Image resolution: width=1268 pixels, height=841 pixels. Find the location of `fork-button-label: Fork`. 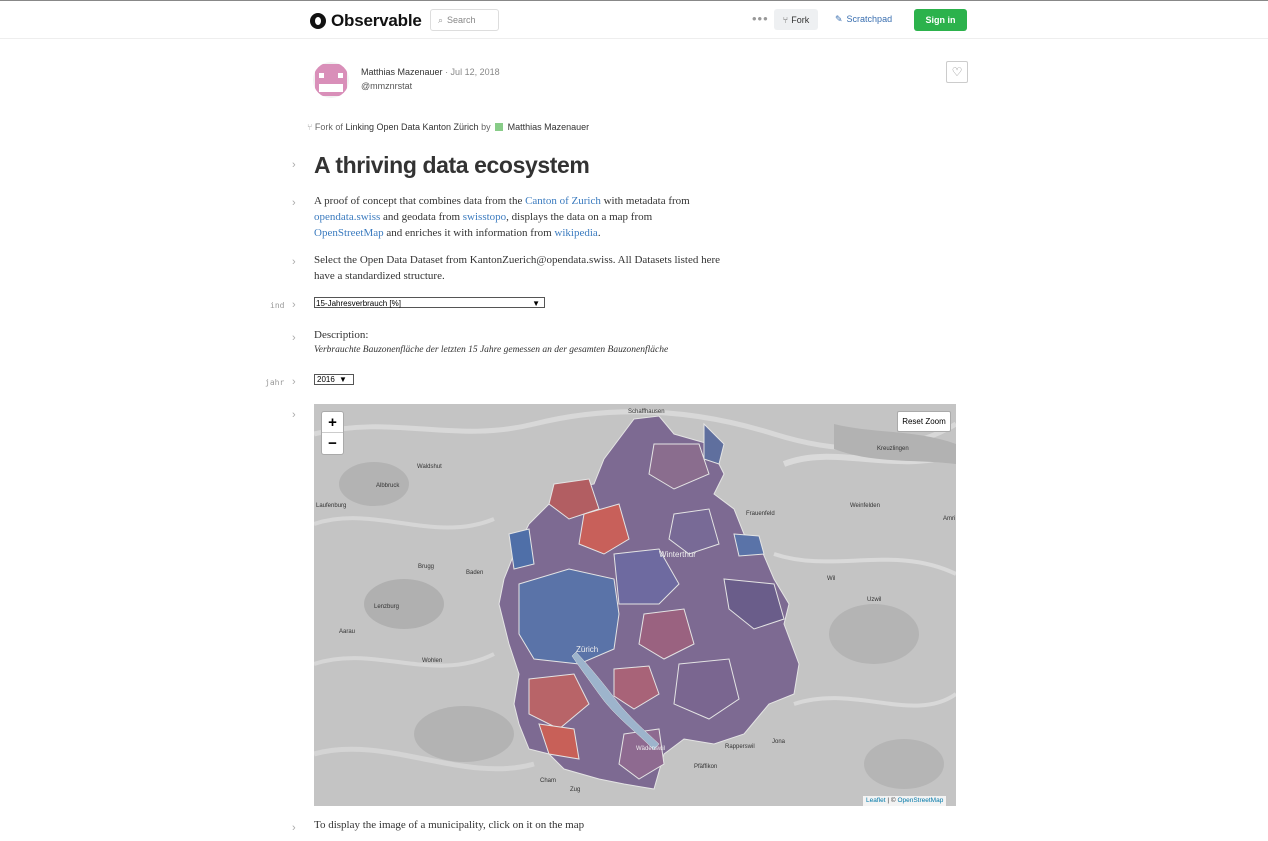

fork-button-label: Fork is located at coordinates (800, 19).